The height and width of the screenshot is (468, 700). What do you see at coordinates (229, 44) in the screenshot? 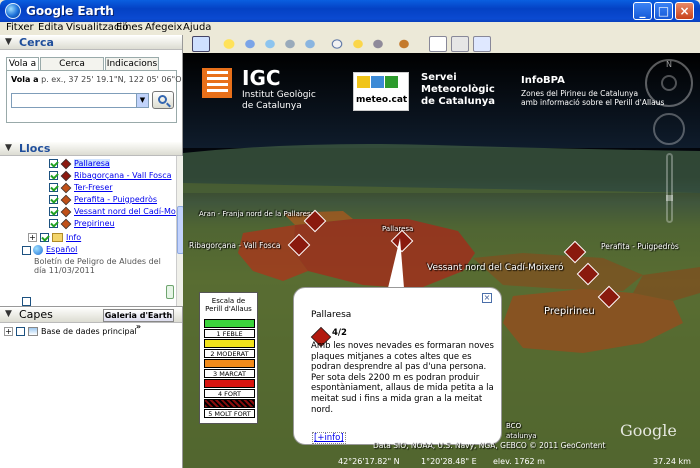
I see `placemark-icon` at bounding box center [229, 44].